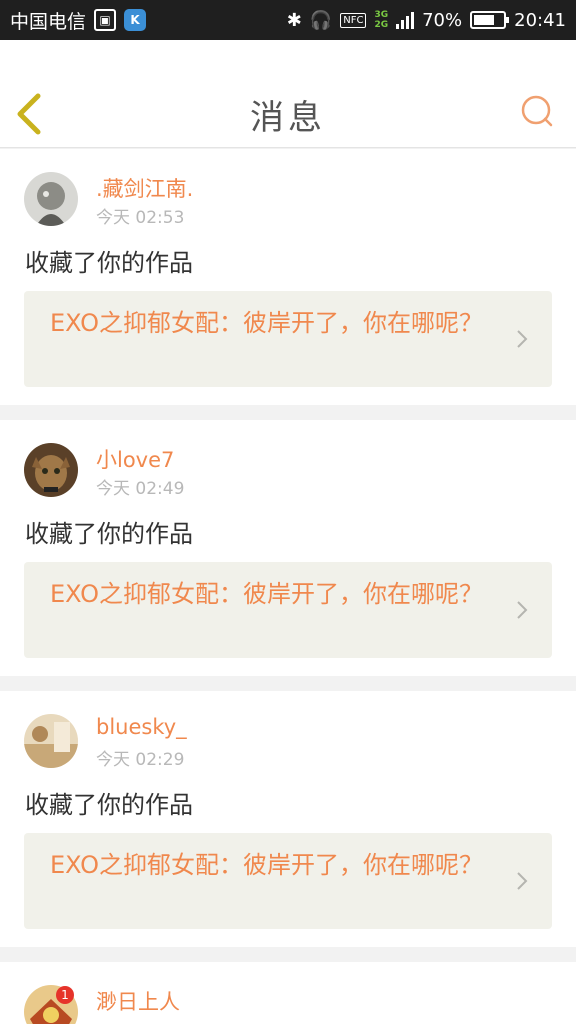 The height and width of the screenshot is (1024, 576). I want to click on signal-icon, so click(405, 20).